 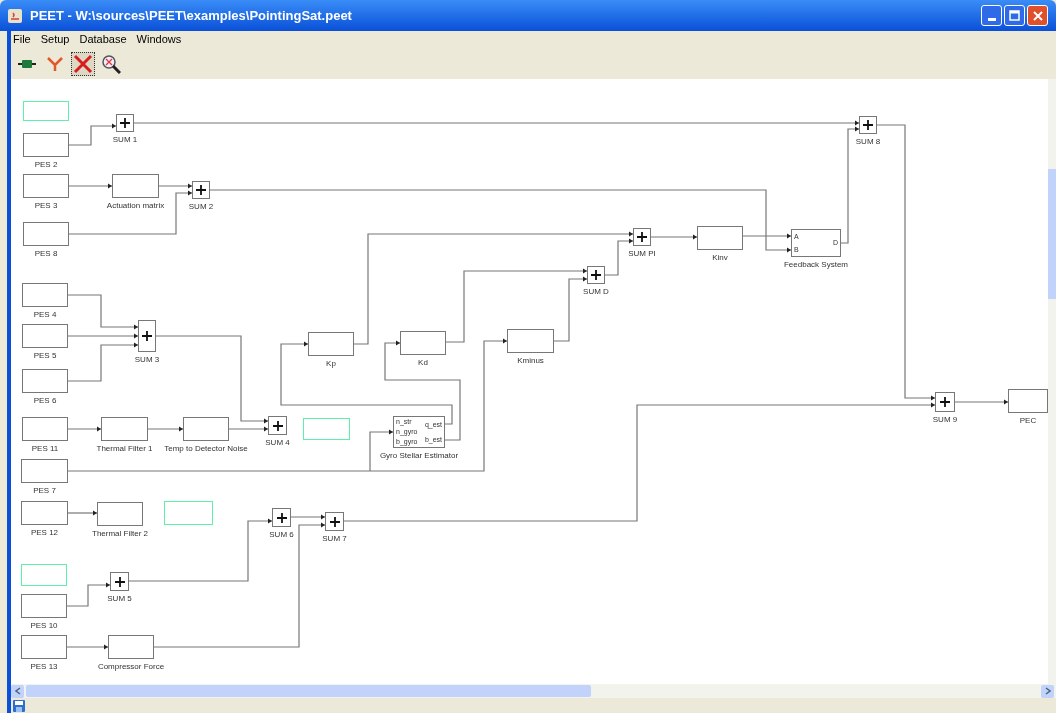 I want to click on block-label: PES 5, so click(x=45, y=355).